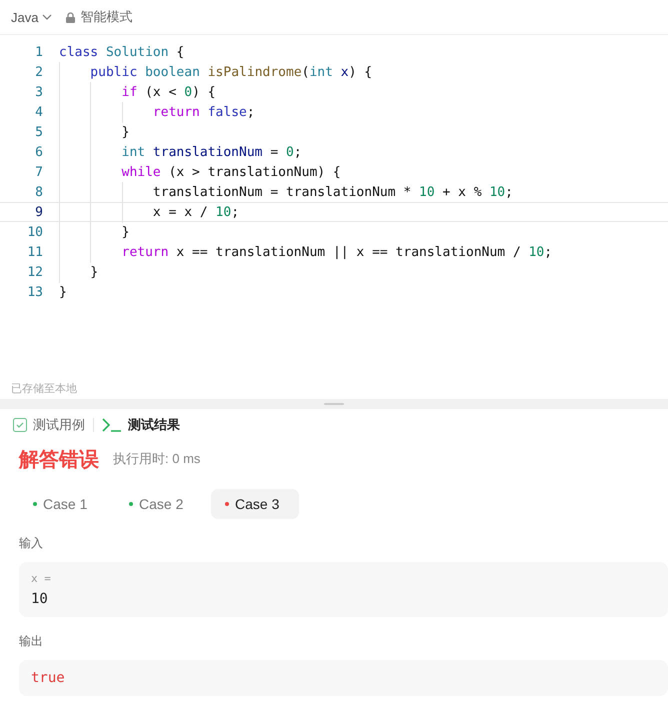 The image size is (668, 717). What do you see at coordinates (286, 192) in the screenshot?
I see `code-line: translationNum = translationNum * 10 + x % 10;` at bounding box center [286, 192].